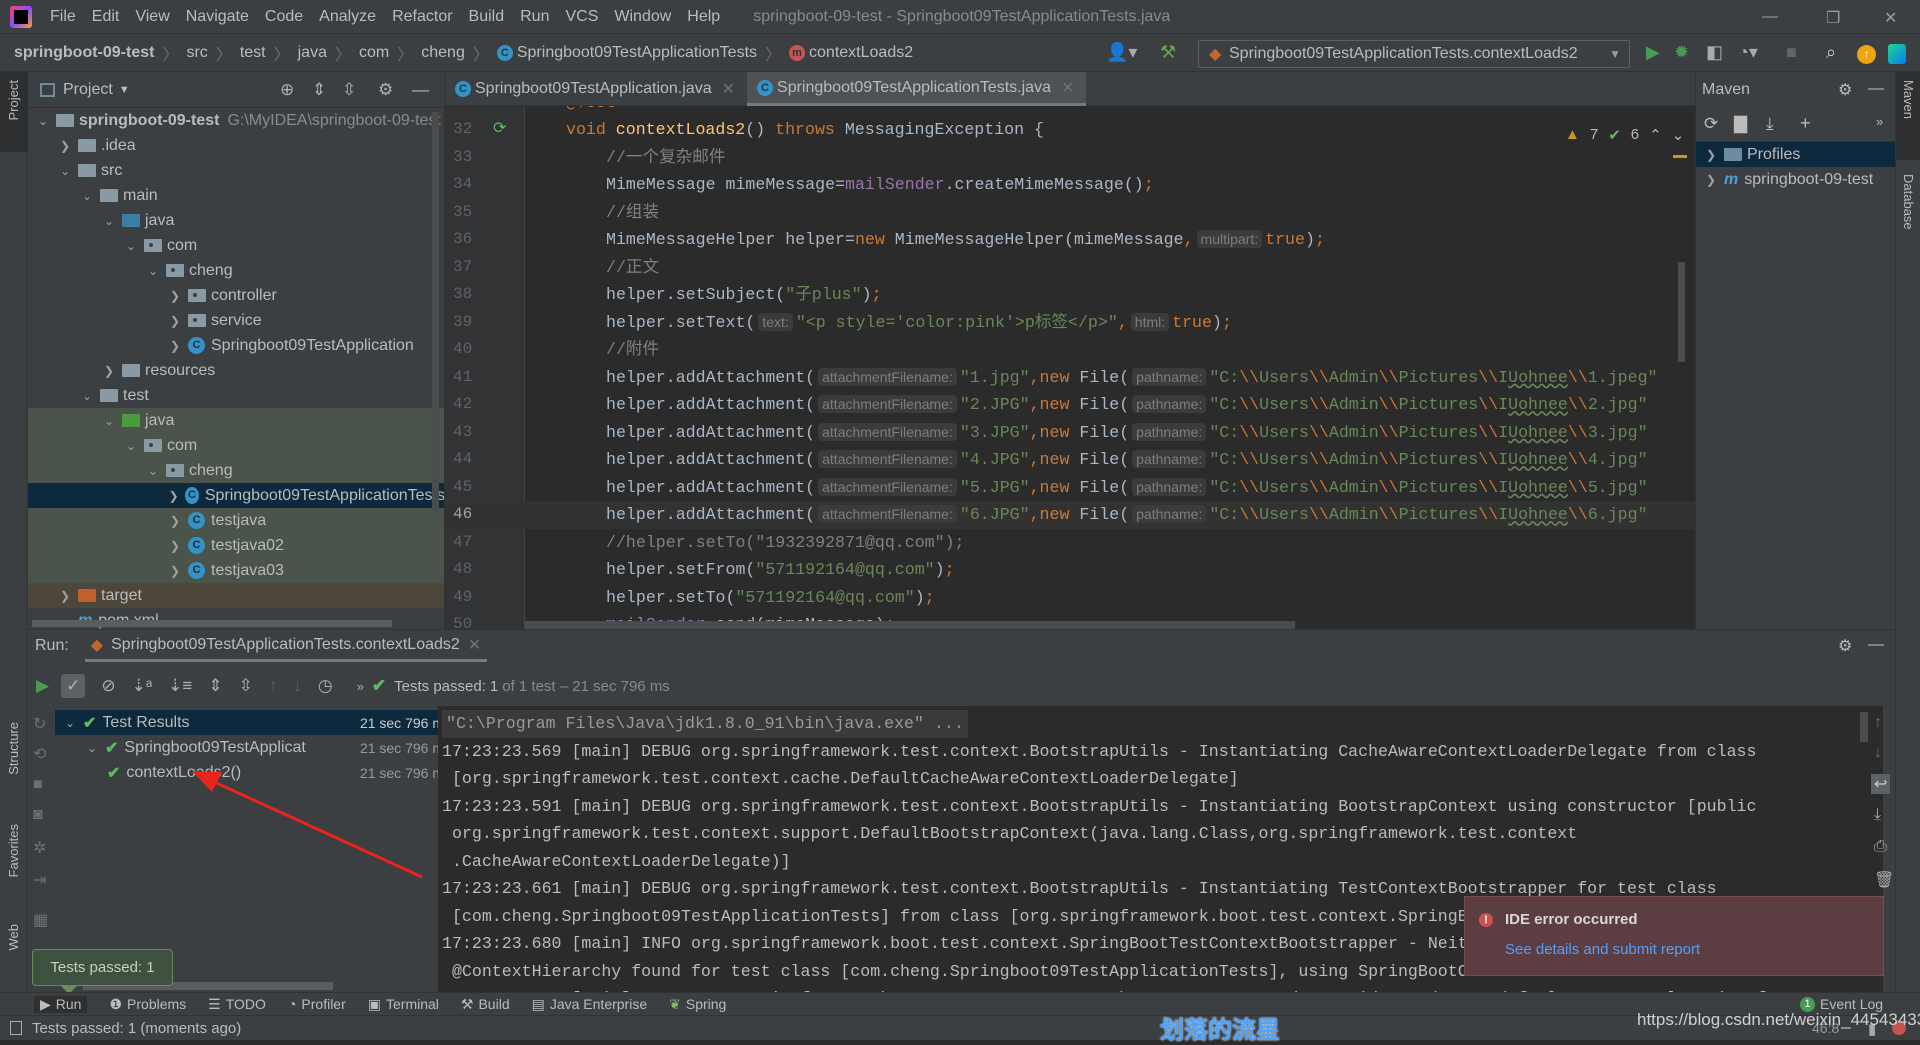  I want to click on tab-label: Run, so click(68, 1004).